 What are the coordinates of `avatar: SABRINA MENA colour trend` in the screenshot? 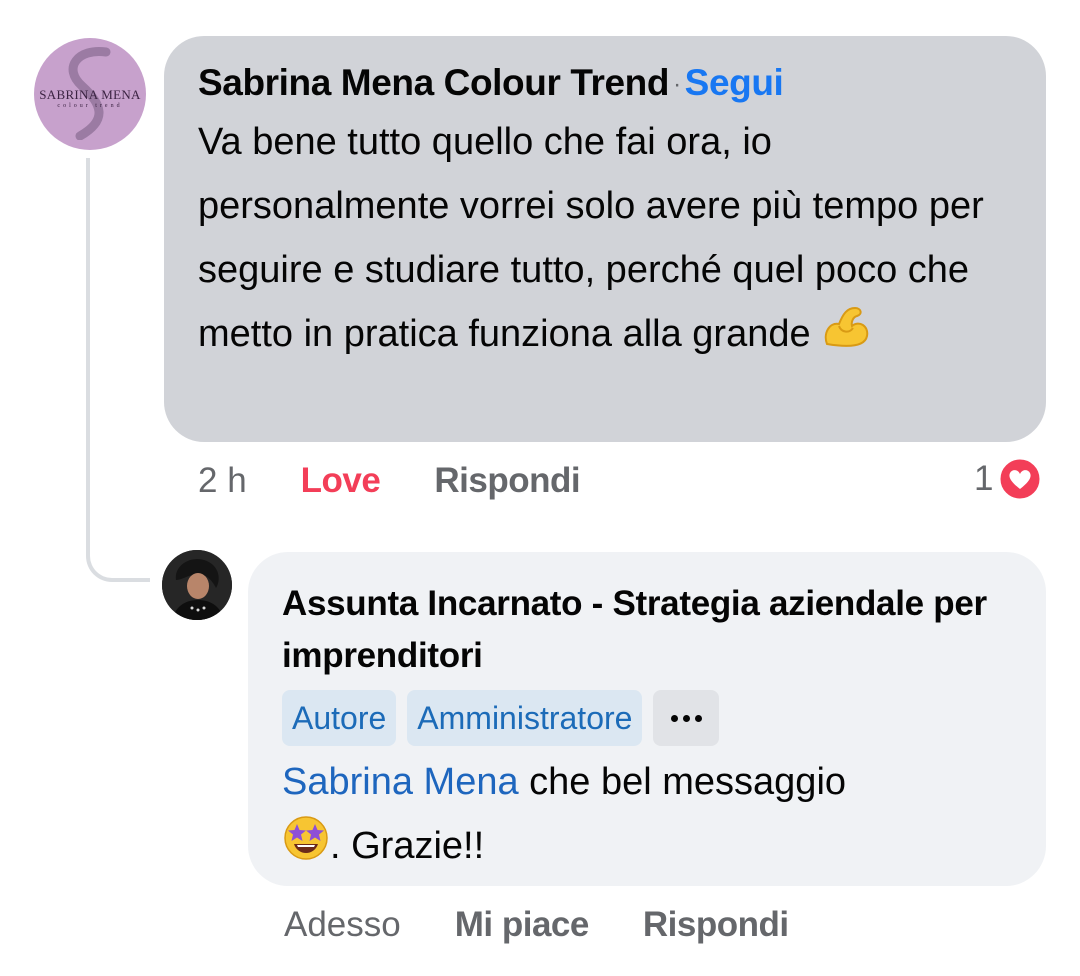 It's located at (90, 94).